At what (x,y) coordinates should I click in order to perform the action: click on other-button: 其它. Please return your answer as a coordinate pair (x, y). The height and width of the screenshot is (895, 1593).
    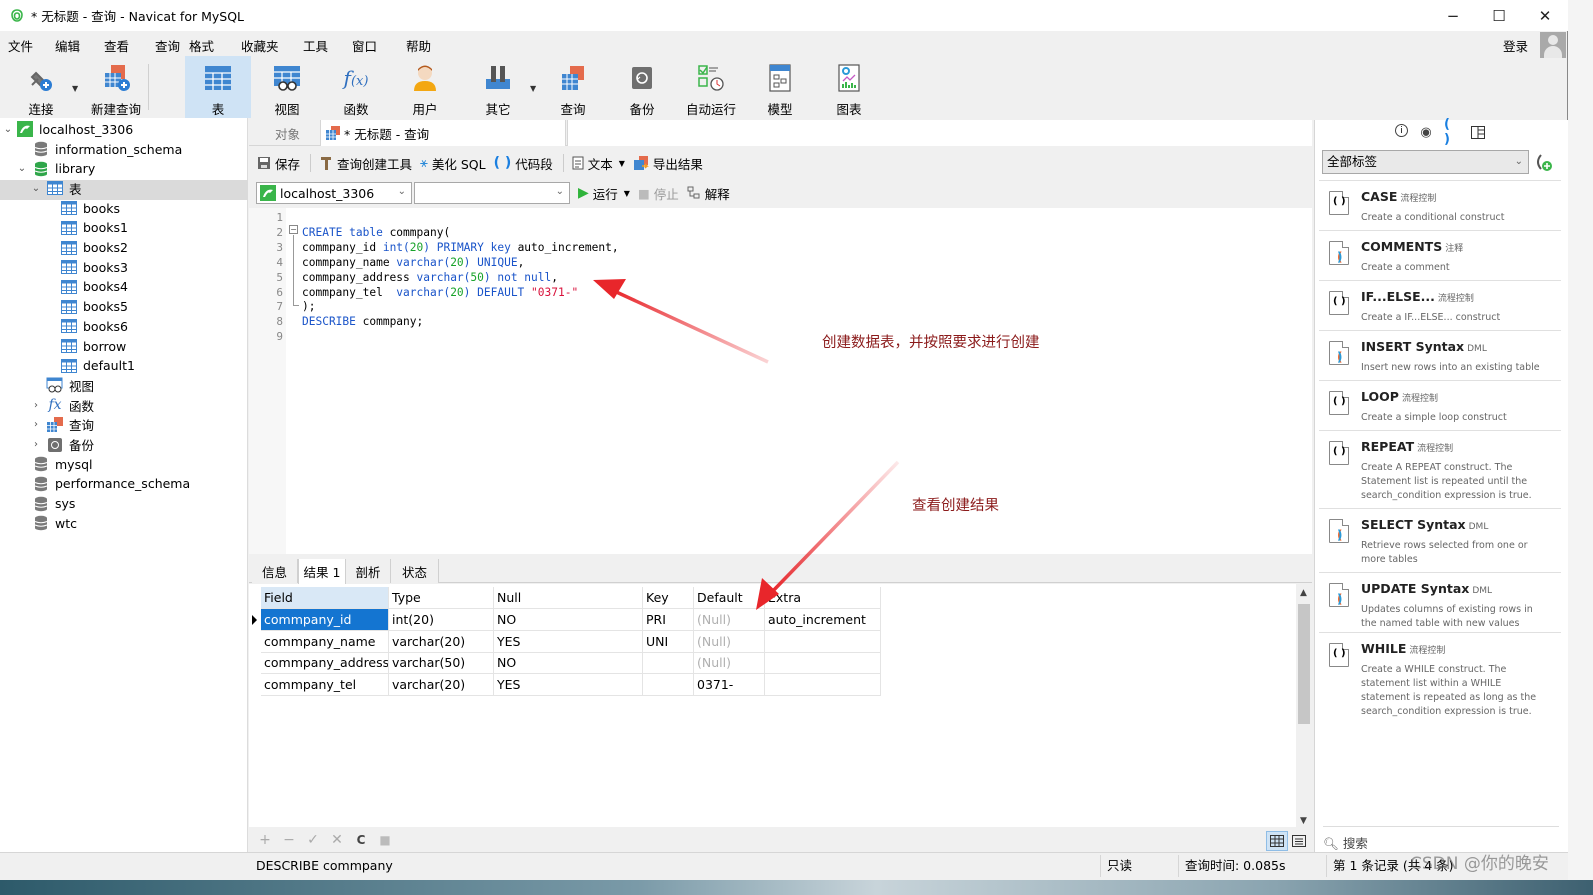
    Looking at the image, I should click on (498, 87).